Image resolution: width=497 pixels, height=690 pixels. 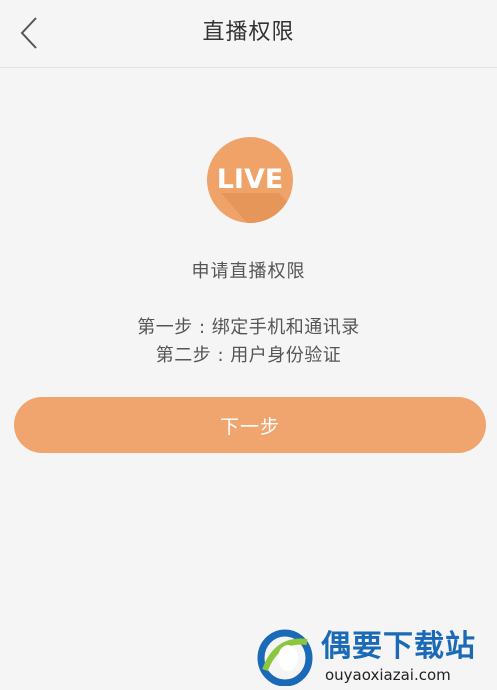 I want to click on watermark: 偶要下载站 ouyaoxiazai.com, so click(x=374, y=658).